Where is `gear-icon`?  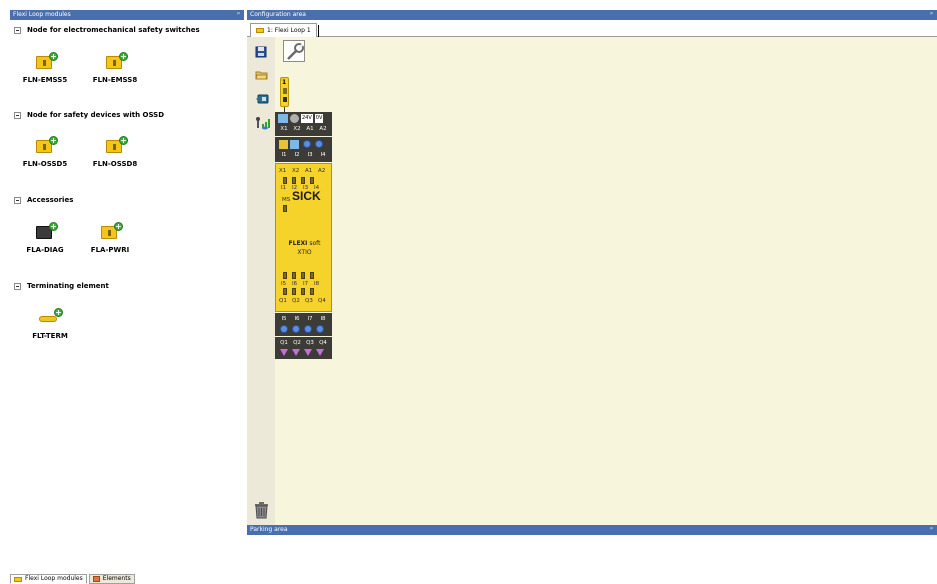 gear-icon is located at coordinates (294, 118).